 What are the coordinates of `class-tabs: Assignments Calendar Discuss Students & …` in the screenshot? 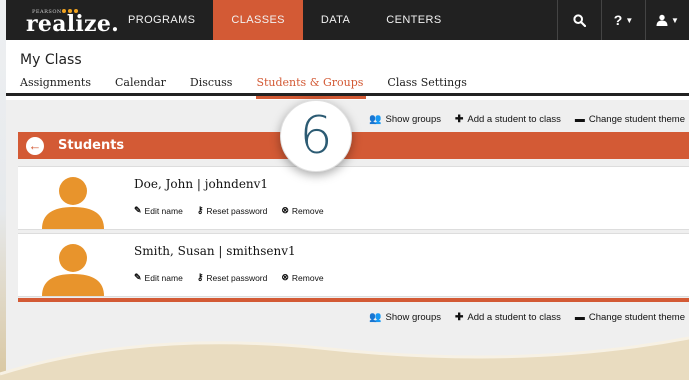 It's located at (347, 86).